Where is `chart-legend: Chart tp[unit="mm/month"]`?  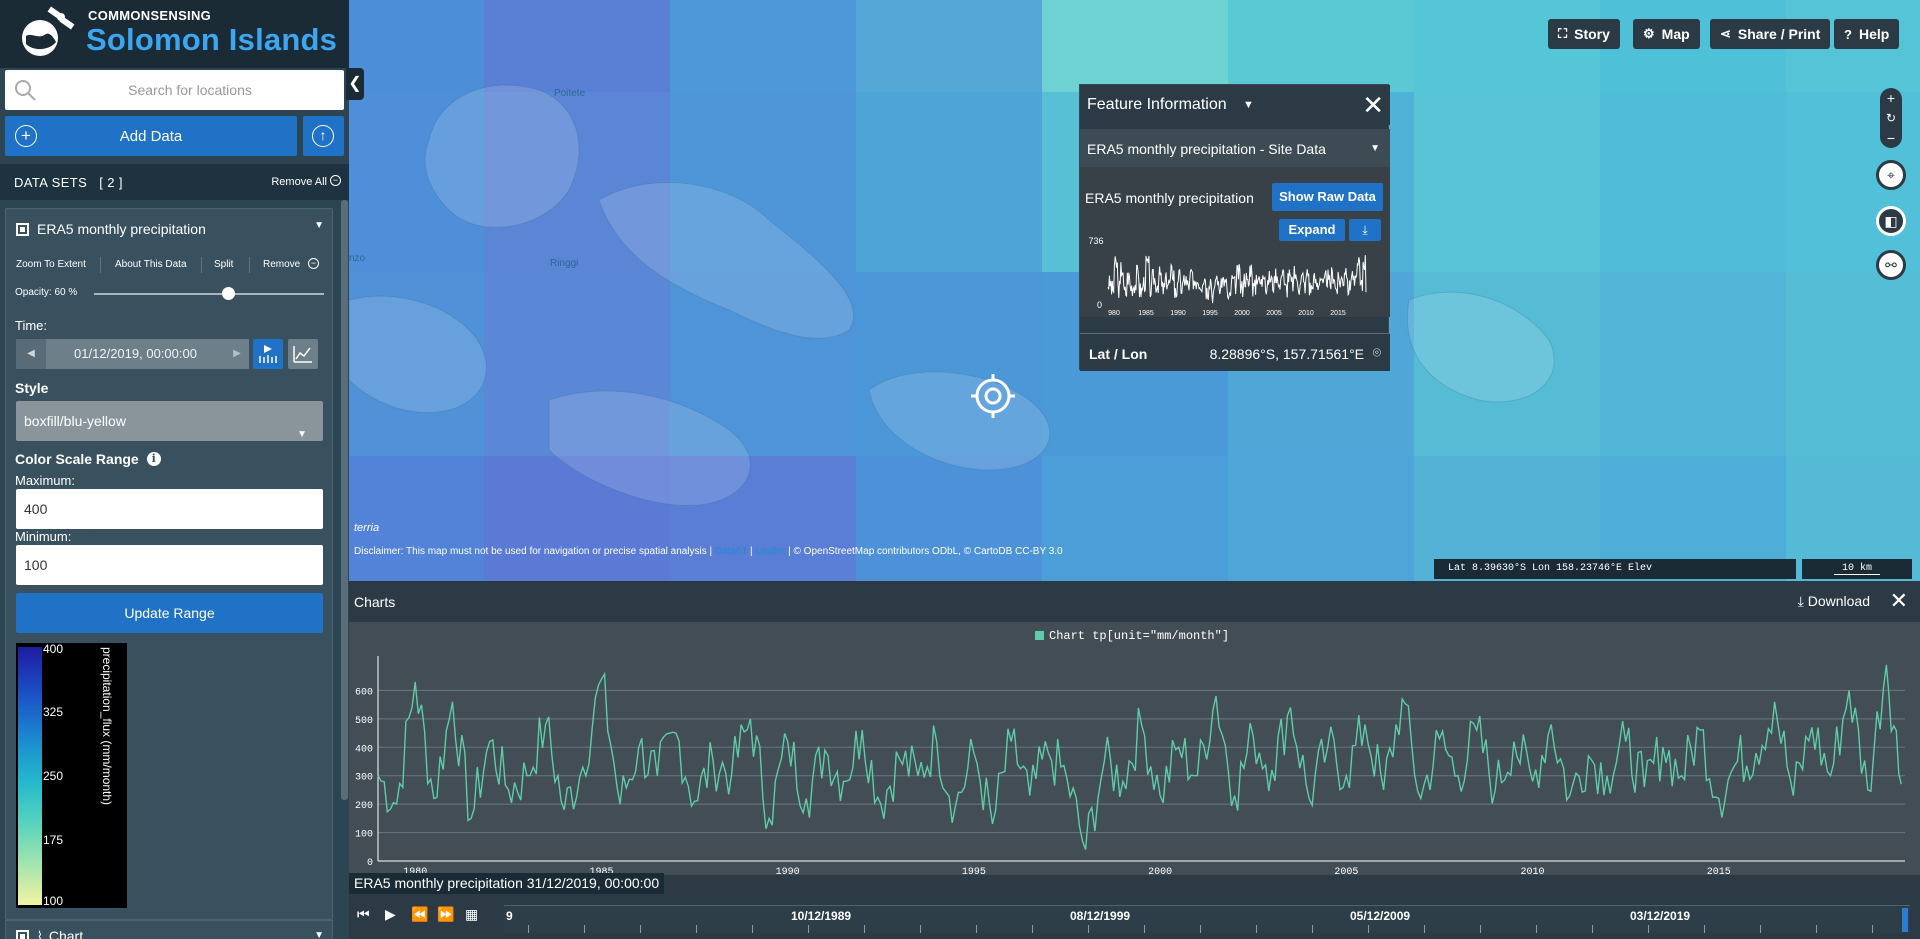
chart-legend: Chart tp[unit="mm/month"] is located at coordinates (1132, 636).